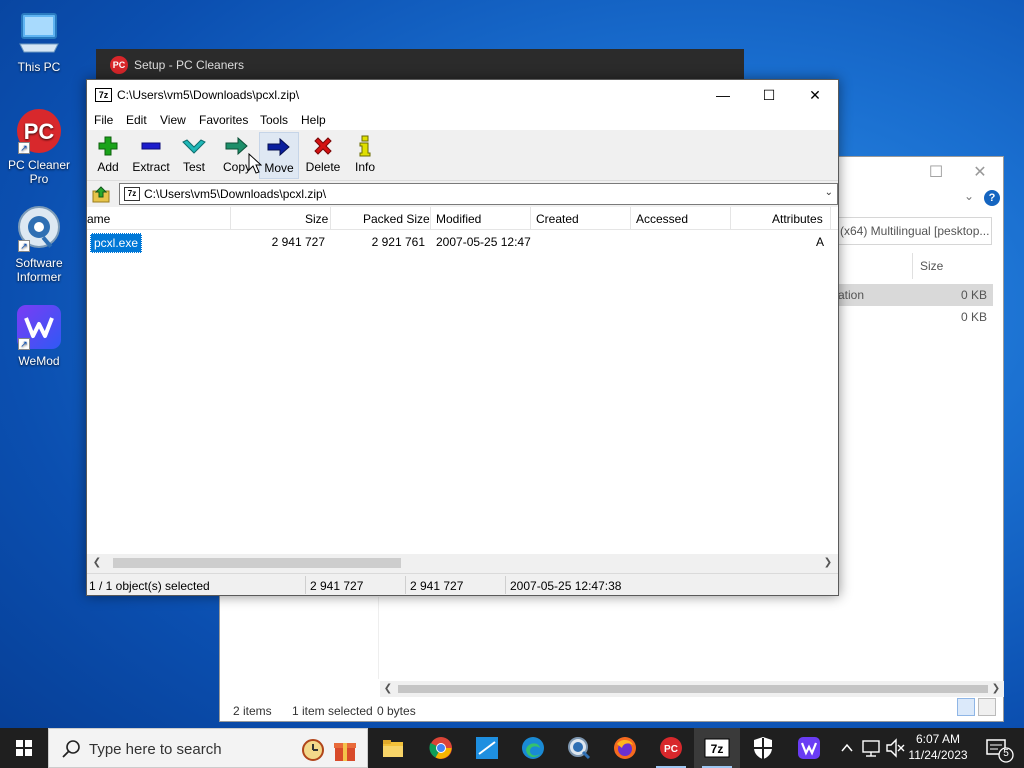  I want to click on edge-icon, so click(533, 748).